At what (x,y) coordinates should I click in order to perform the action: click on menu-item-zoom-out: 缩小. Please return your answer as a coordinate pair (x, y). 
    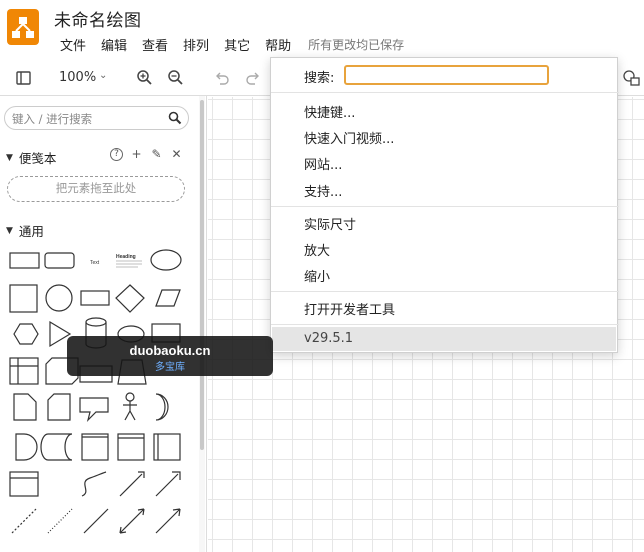
    Looking at the image, I should click on (317, 275).